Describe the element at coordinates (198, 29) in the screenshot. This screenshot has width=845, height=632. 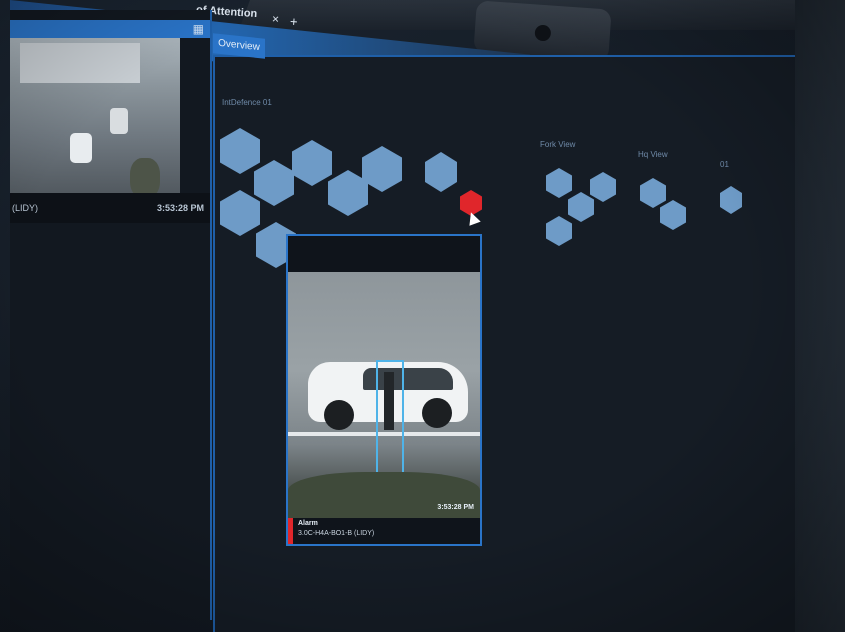
I see `grid-icon: ▦` at that location.